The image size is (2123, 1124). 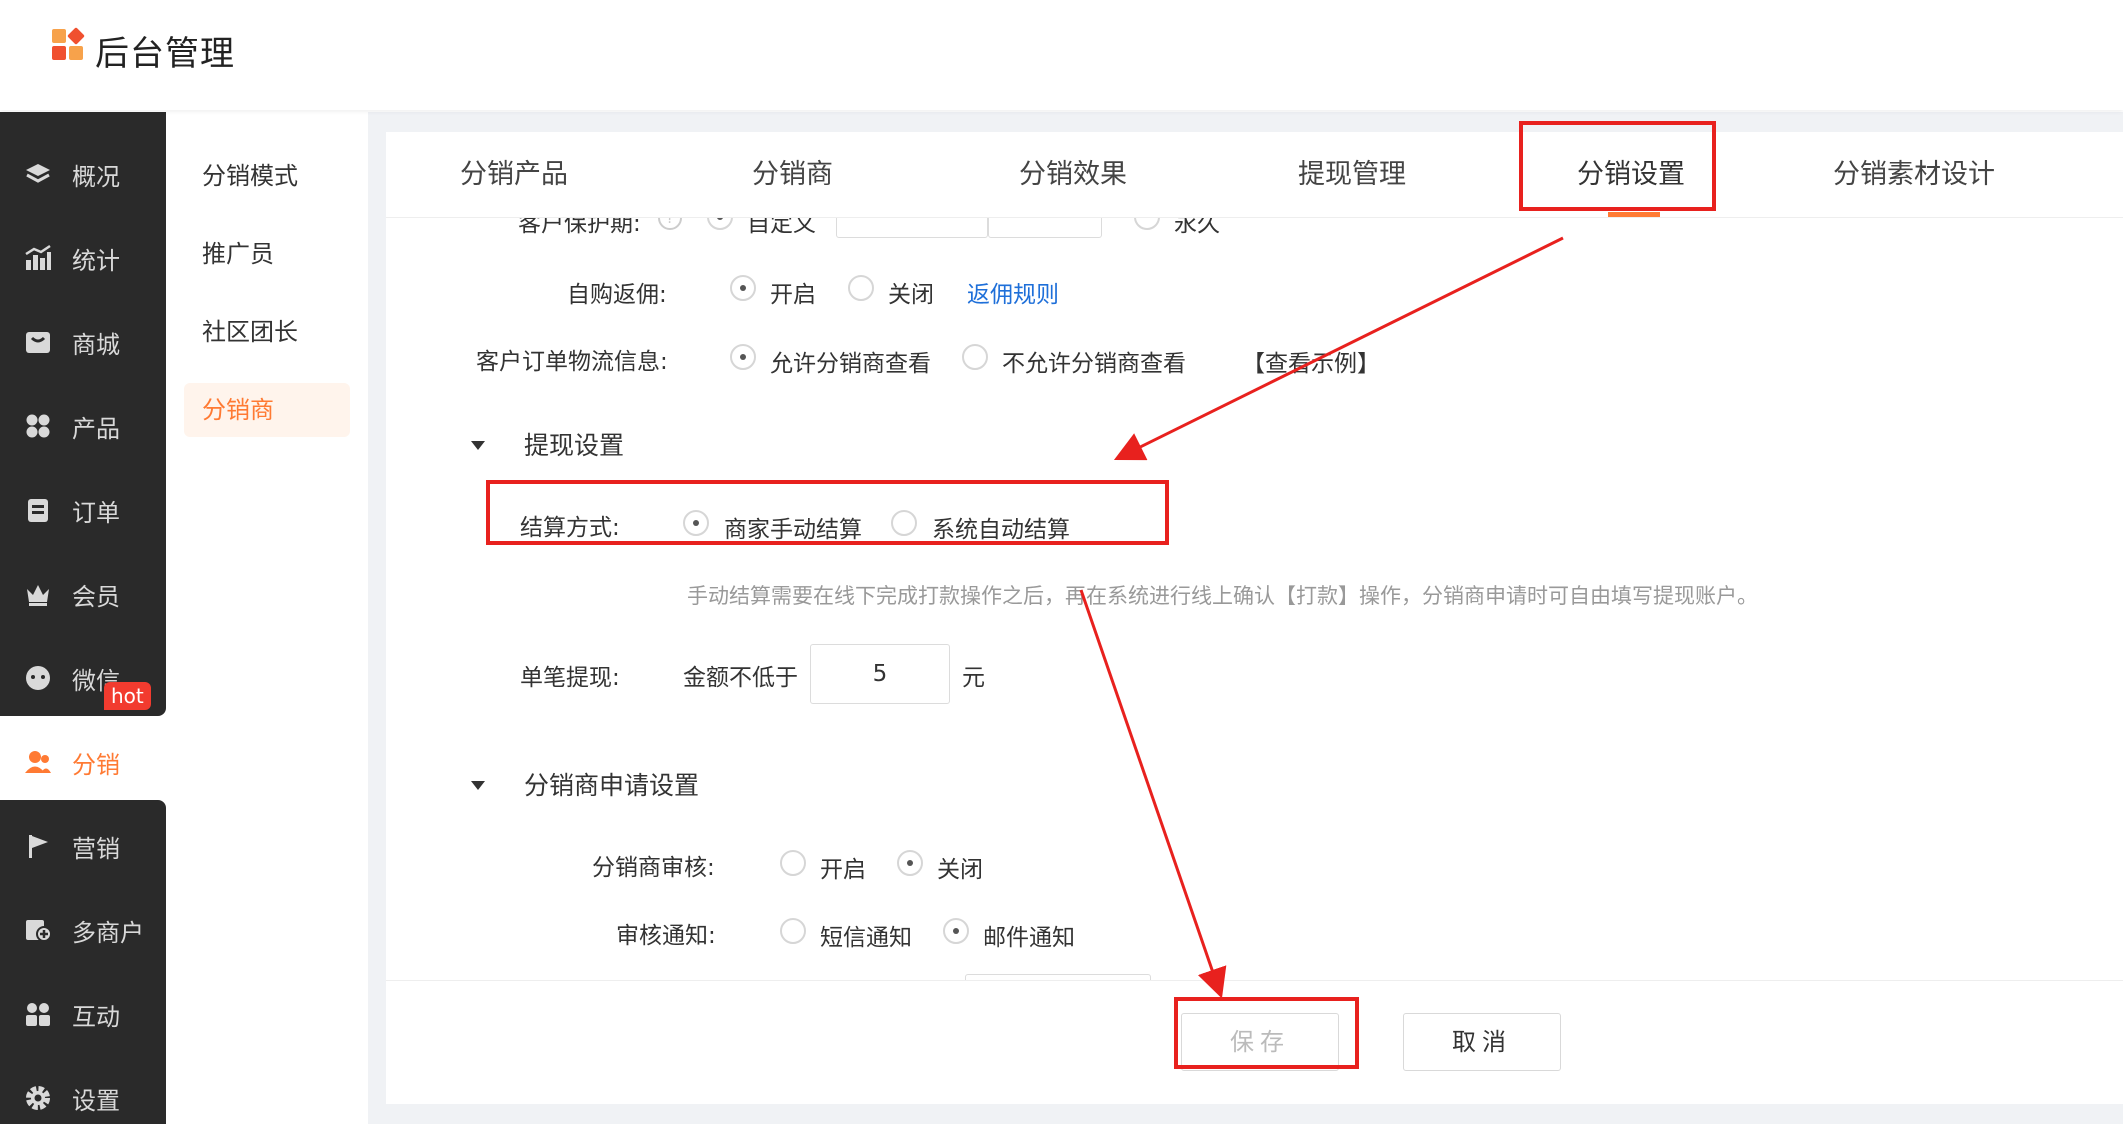 What do you see at coordinates (267, 332) in the screenshot?
I see `submenu-item-community-leader: 社区团长` at bounding box center [267, 332].